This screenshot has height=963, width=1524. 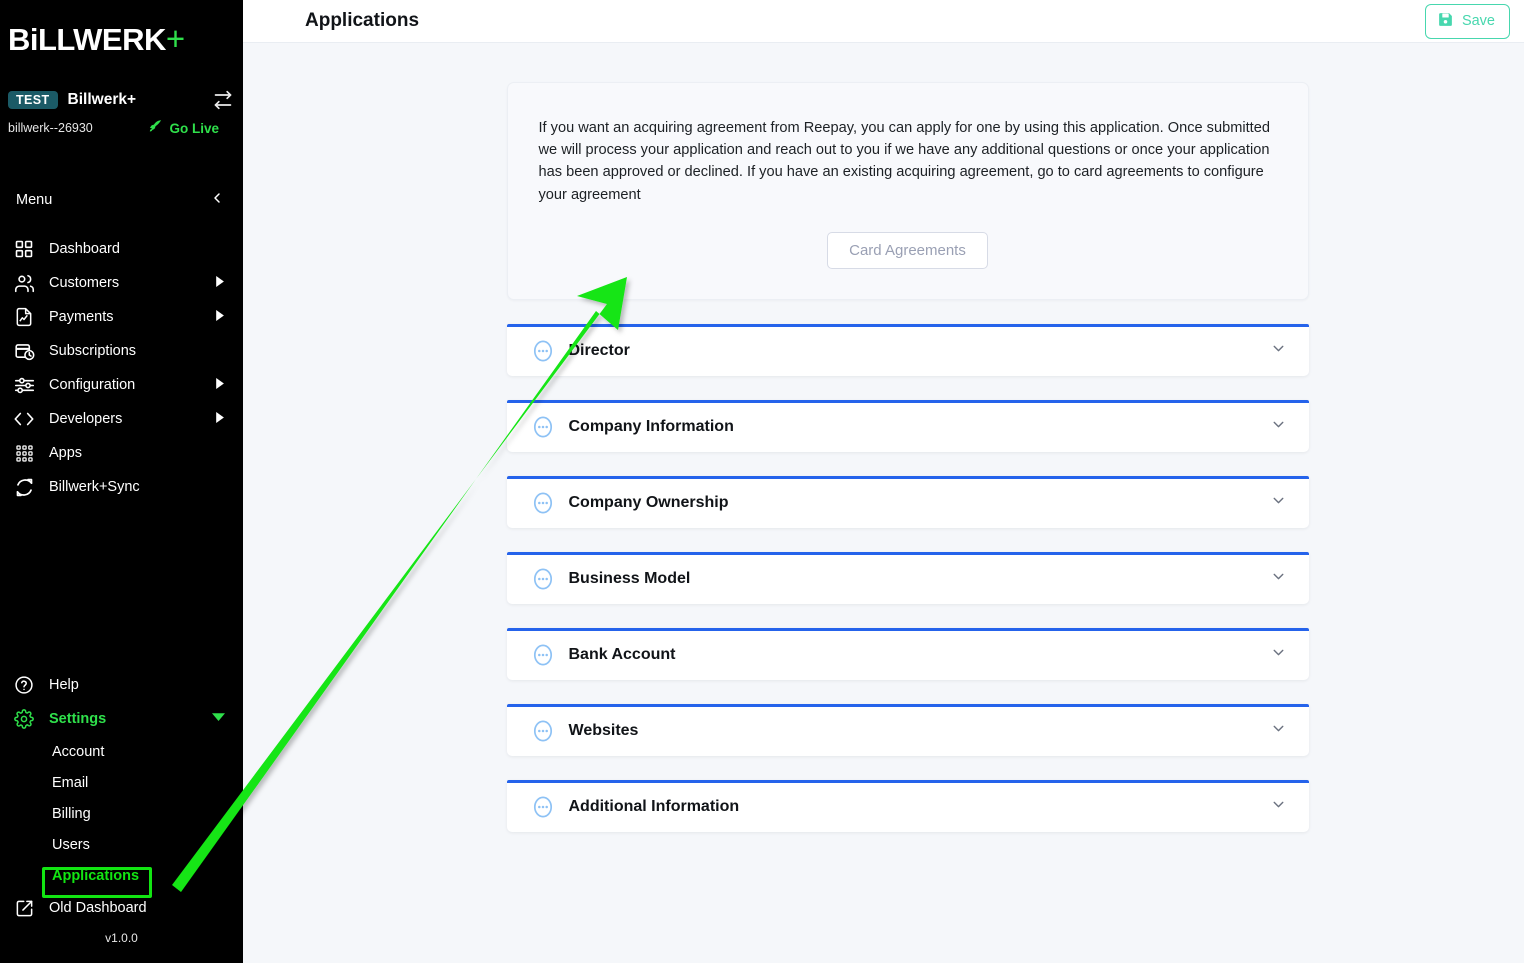 I want to click on accordion-section: Additional Information, so click(x=907, y=805).